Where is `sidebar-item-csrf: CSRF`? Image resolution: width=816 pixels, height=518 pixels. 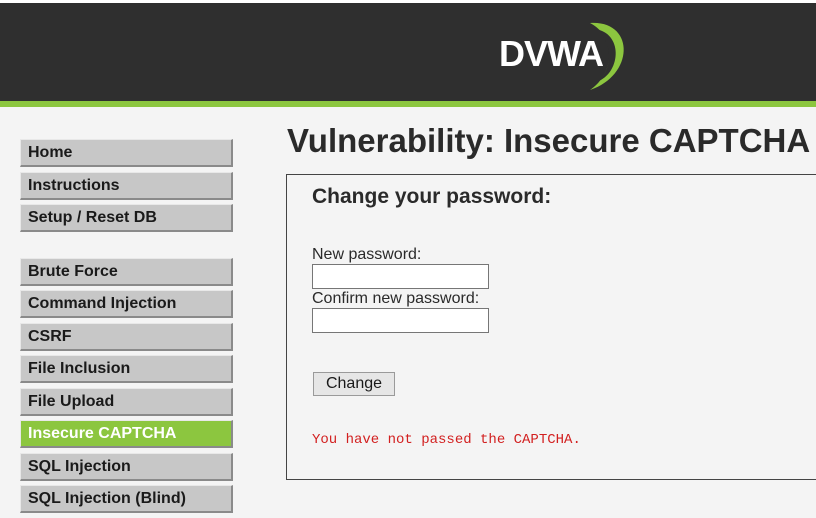 sidebar-item-csrf: CSRF is located at coordinates (126, 336).